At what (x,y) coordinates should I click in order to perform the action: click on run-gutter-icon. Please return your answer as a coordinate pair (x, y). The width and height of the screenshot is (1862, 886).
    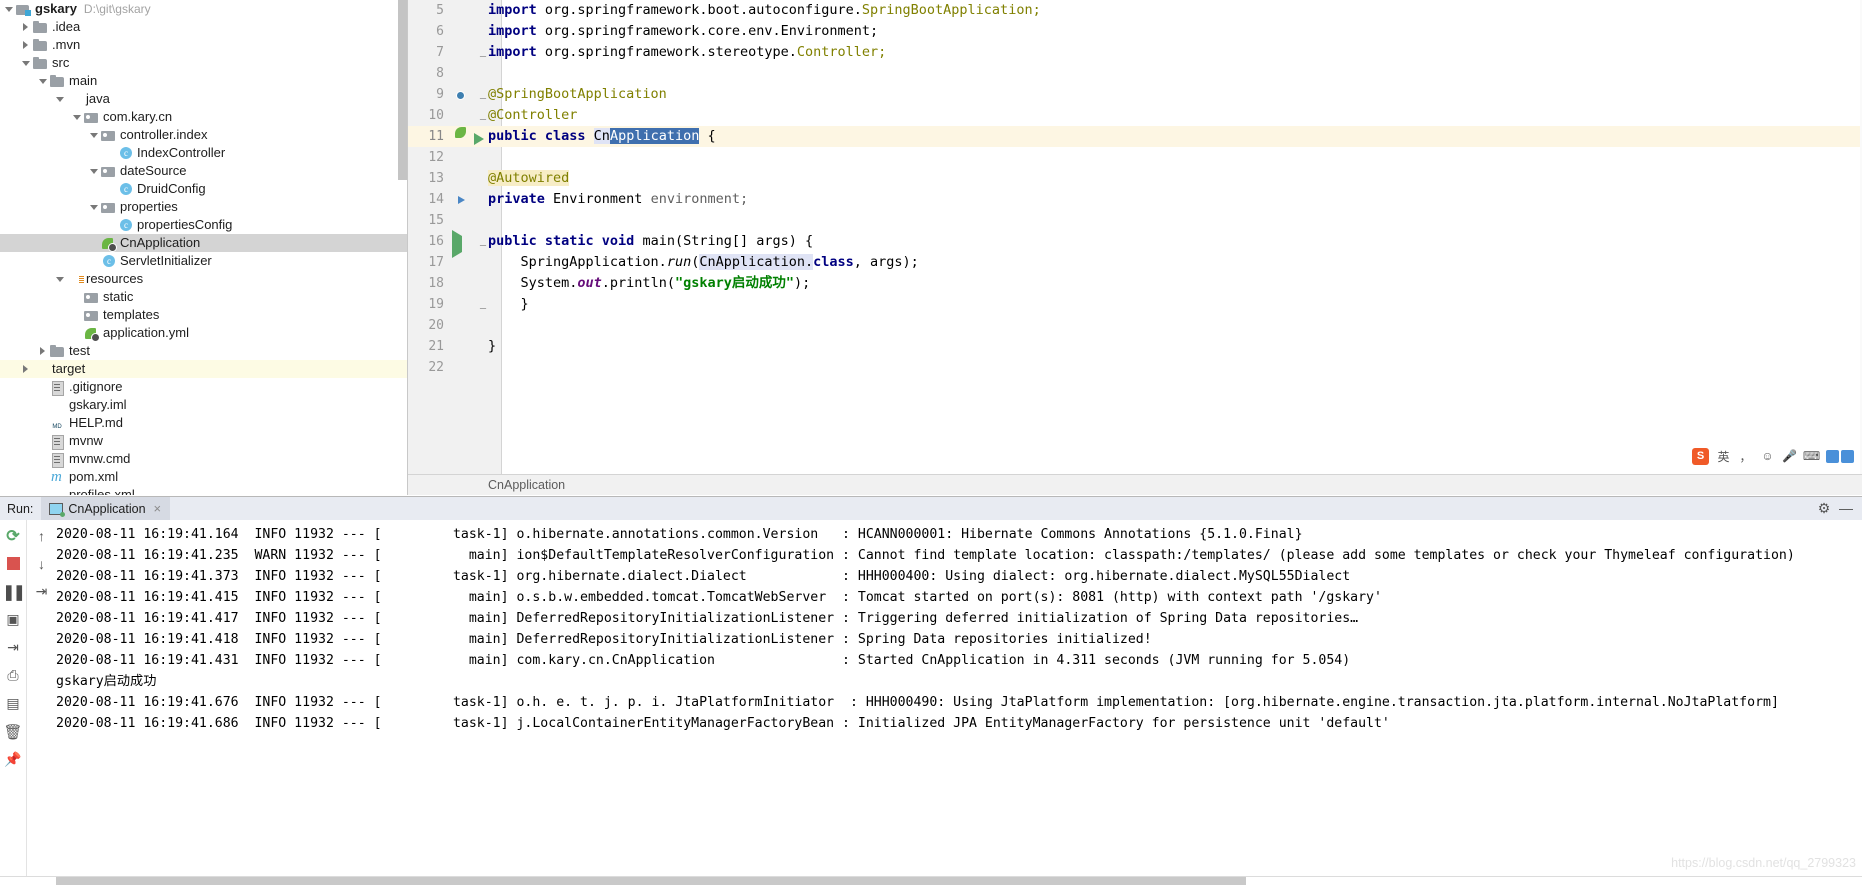
    Looking at the image, I should click on (479, 139).